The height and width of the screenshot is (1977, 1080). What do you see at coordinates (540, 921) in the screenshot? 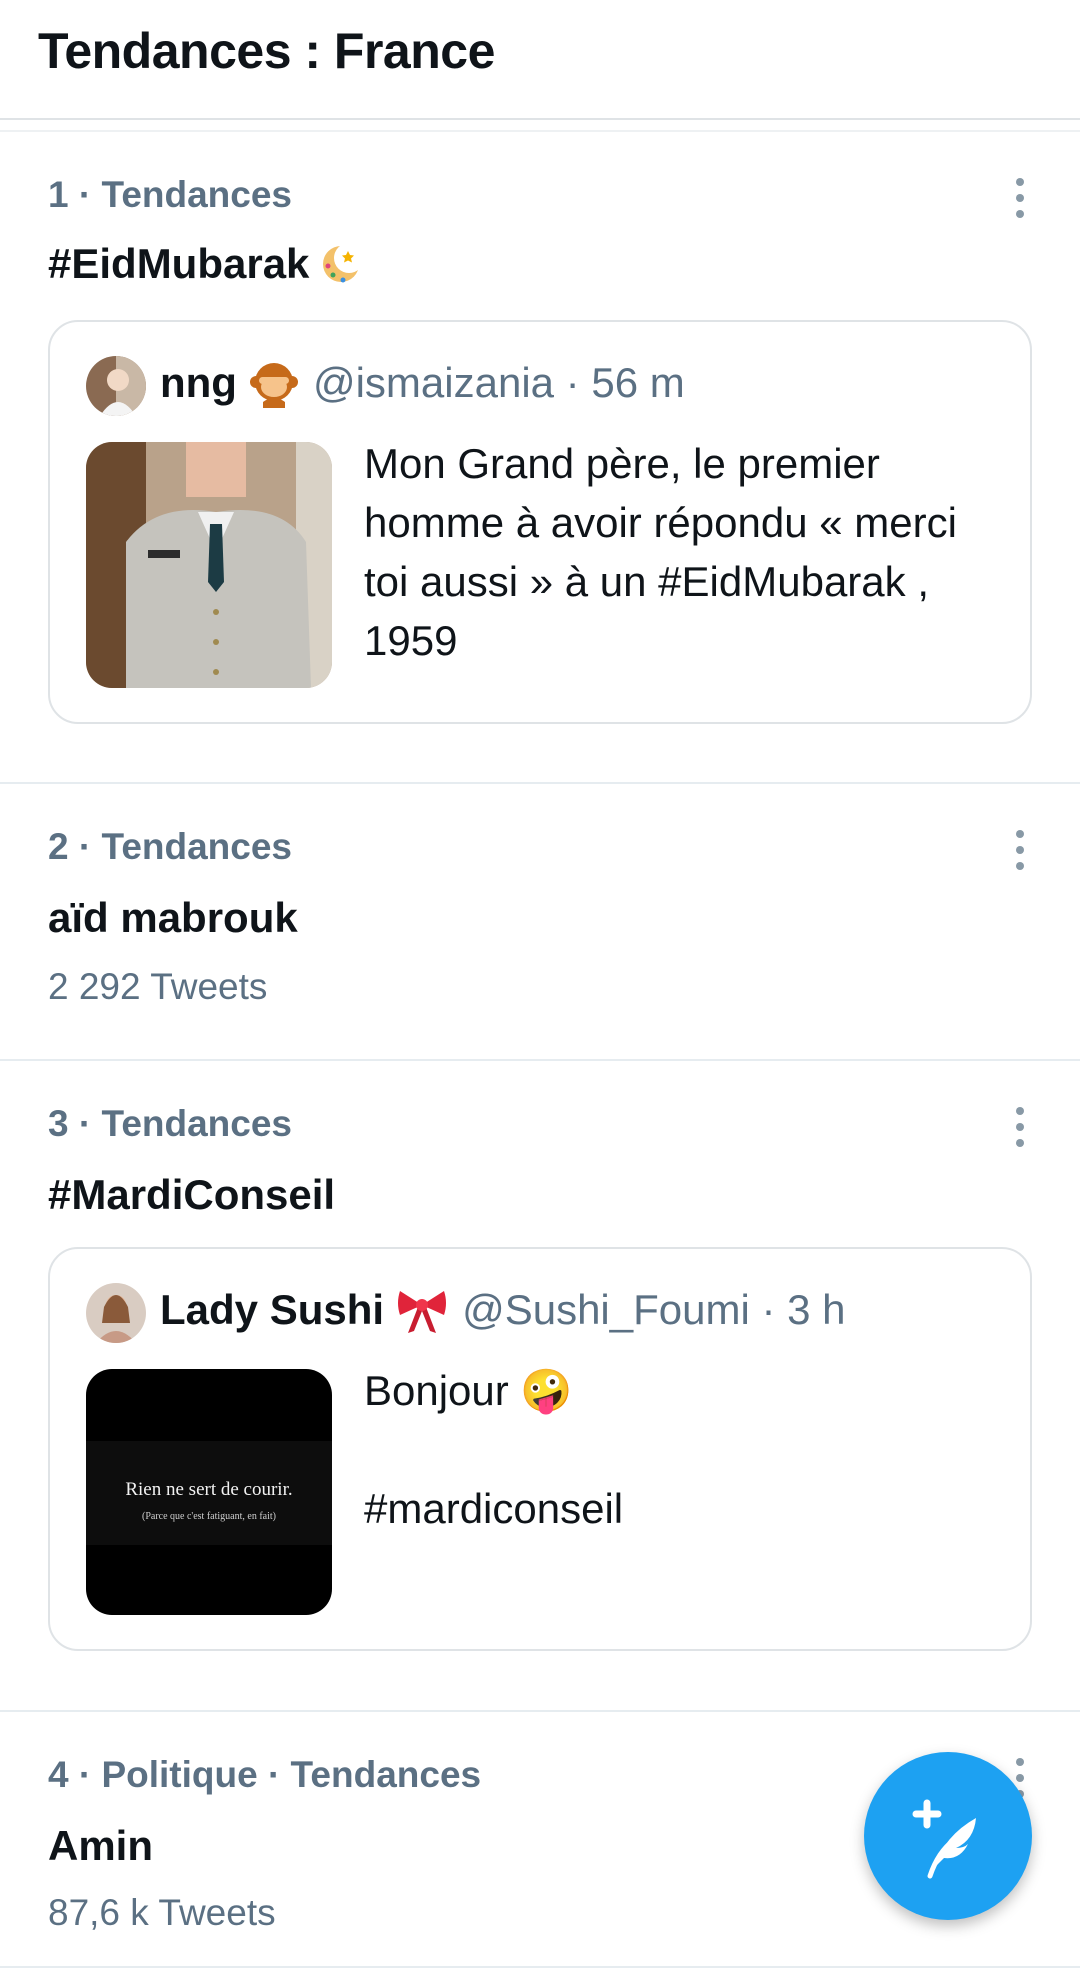
I see `trend-item-2: 2 · Tendances aïd mabrouk 2 292 Tweets` at bounding box center [540, 921].